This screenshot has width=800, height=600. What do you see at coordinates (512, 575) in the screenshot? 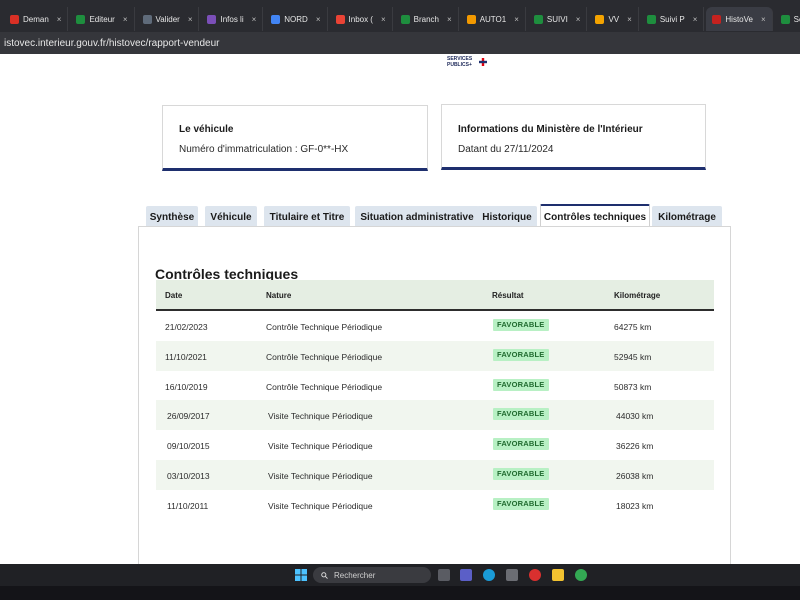
I see `calendar-app-icon` at bounding box center [512, 575].